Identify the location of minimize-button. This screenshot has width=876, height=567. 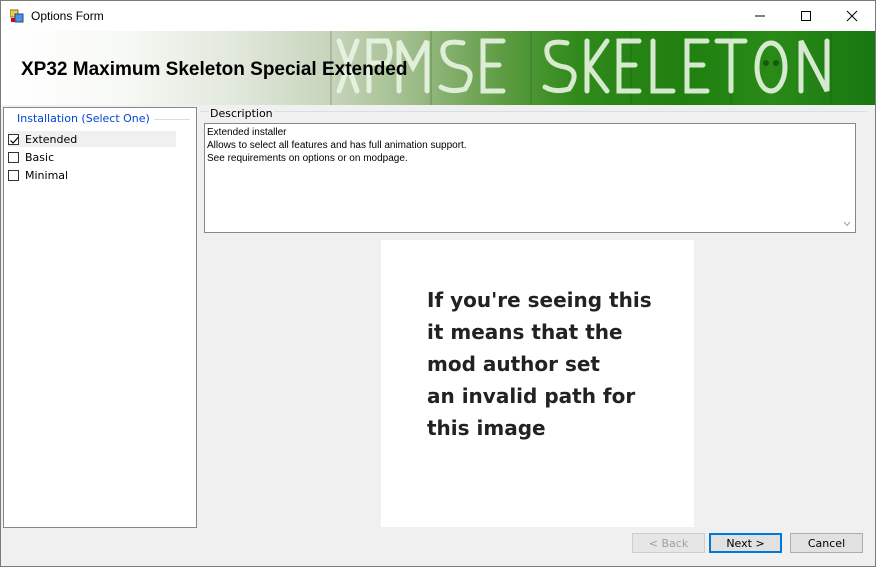
(760, 16).